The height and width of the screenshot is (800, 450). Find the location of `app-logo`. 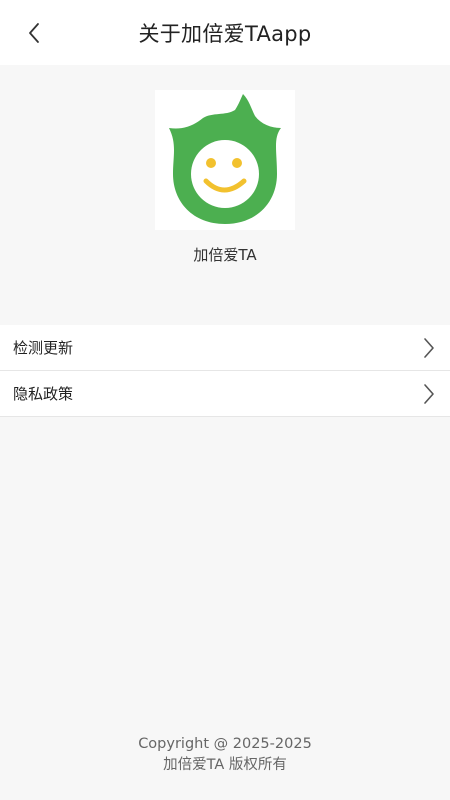

app-logo is located at coordinates (225, 160).